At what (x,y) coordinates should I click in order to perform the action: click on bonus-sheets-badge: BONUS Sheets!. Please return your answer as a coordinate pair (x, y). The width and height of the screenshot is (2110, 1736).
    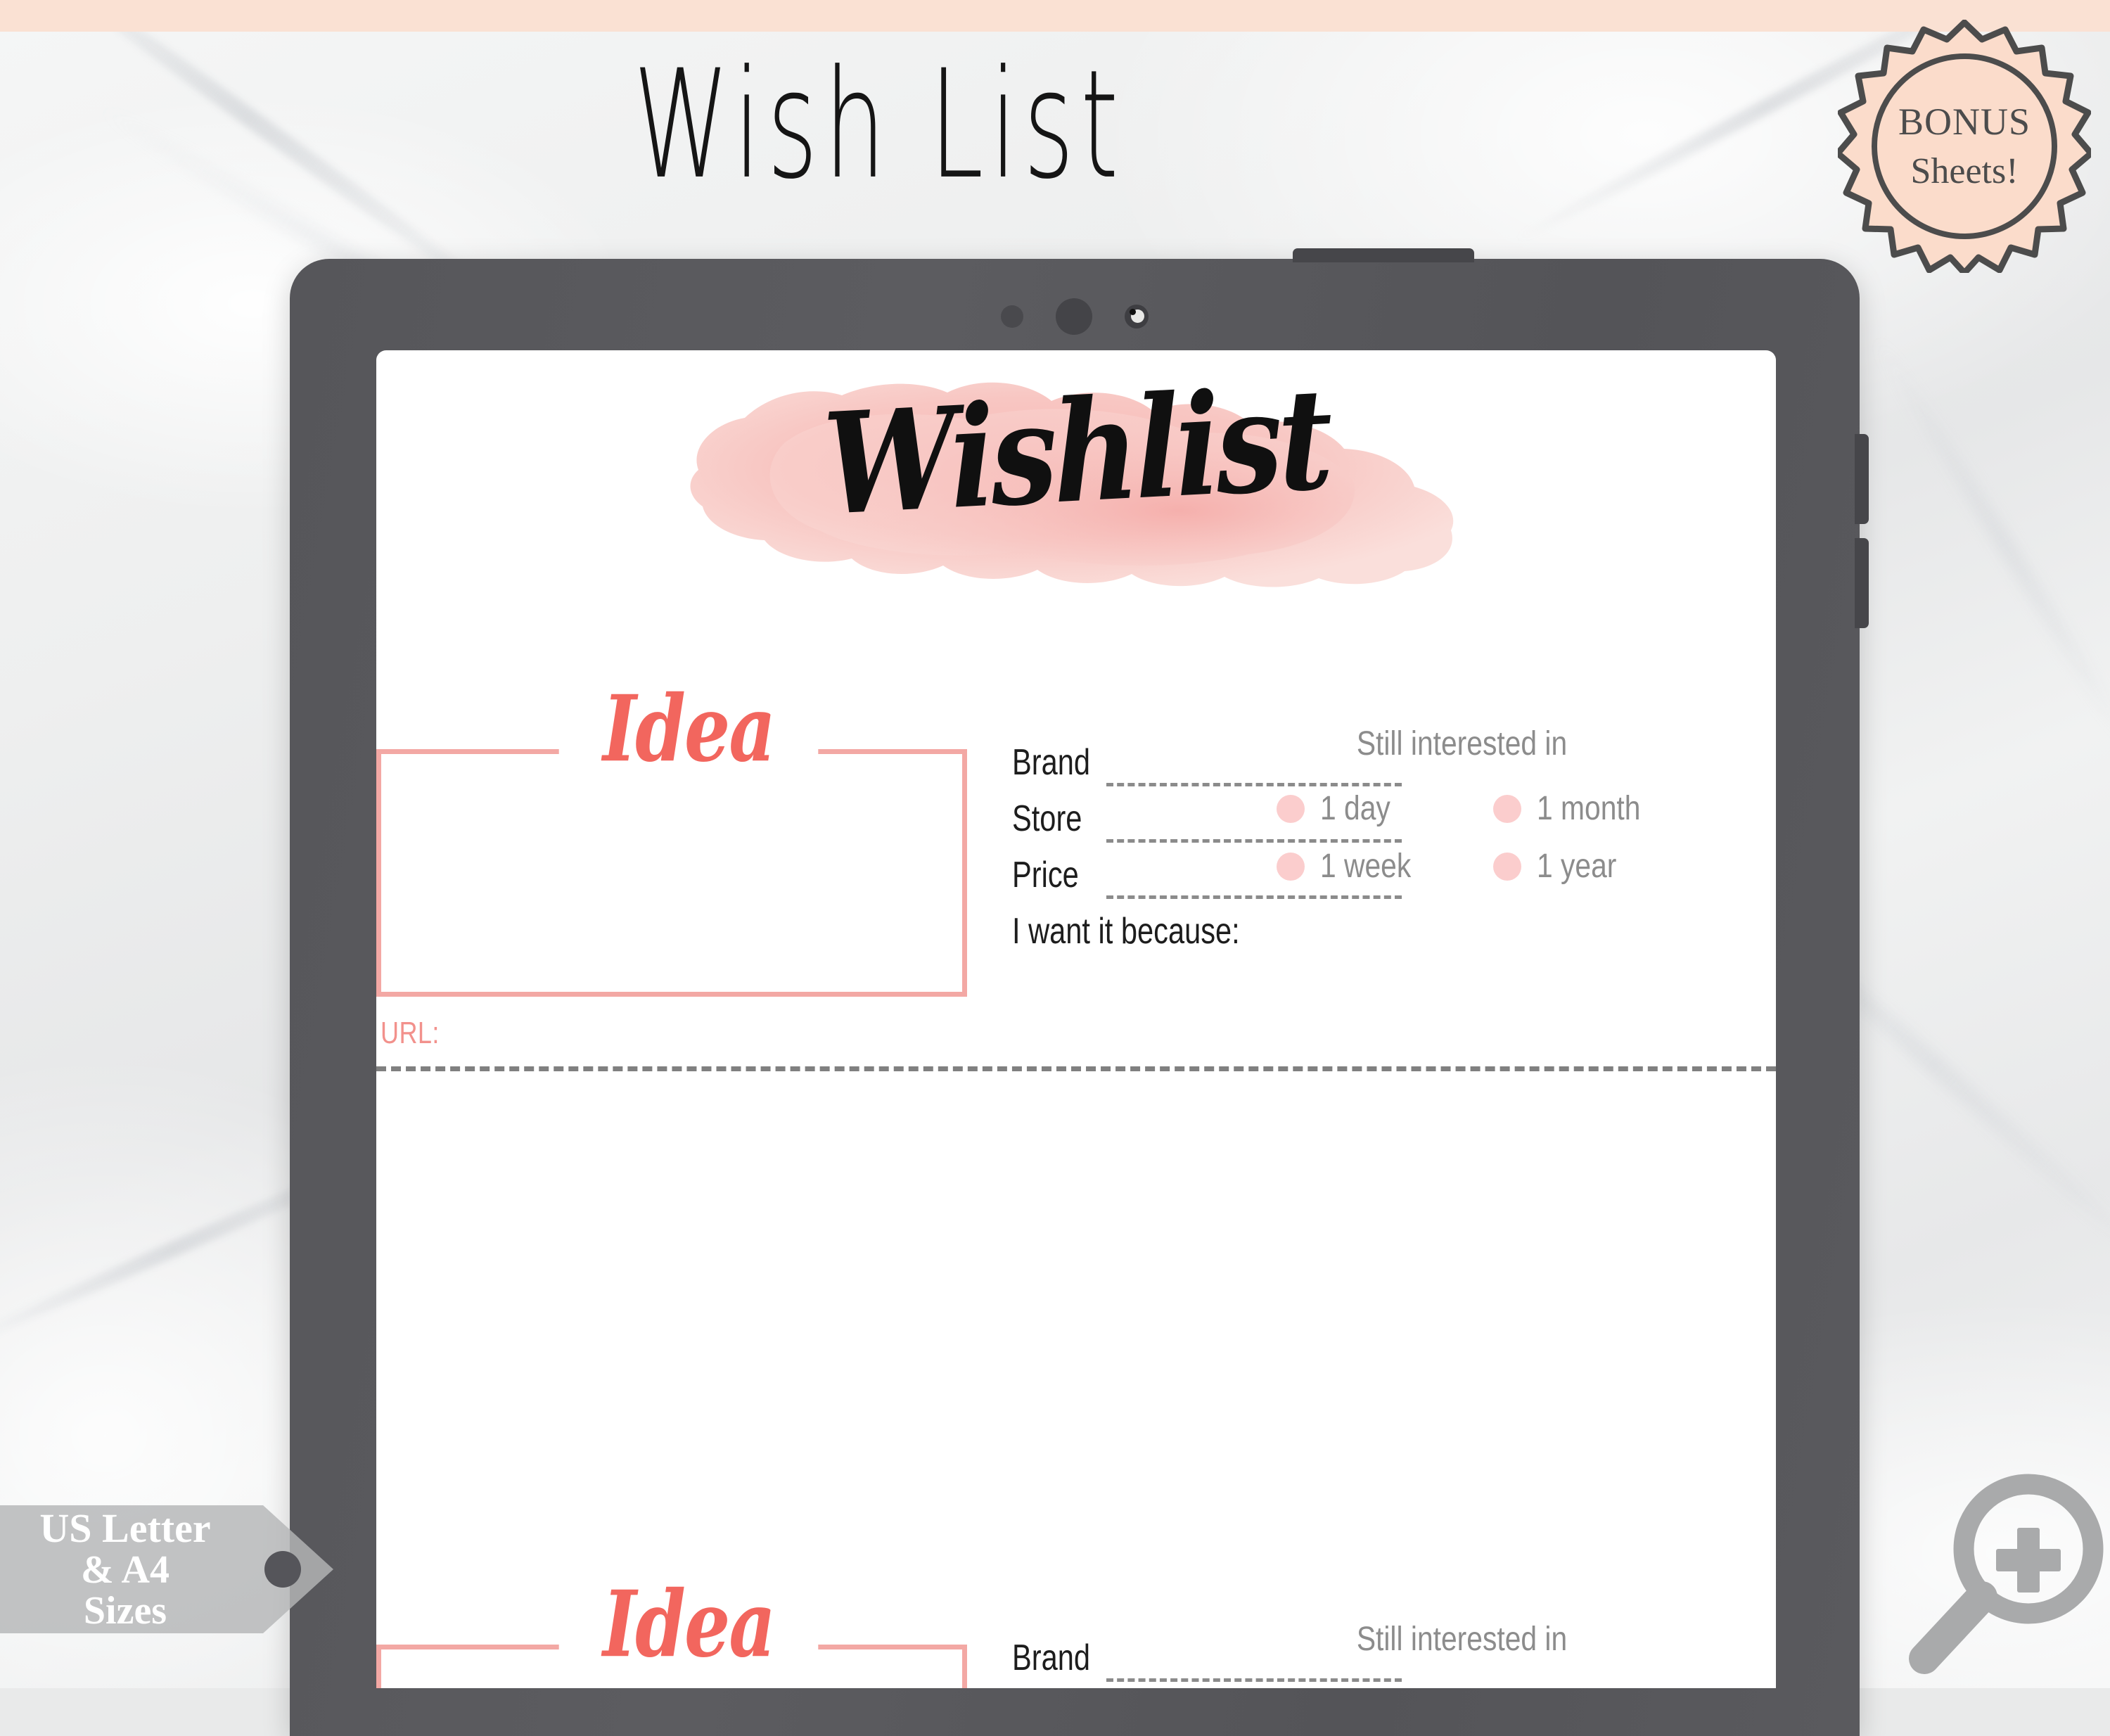
    Looking at the image, I should click on (1964, 146).